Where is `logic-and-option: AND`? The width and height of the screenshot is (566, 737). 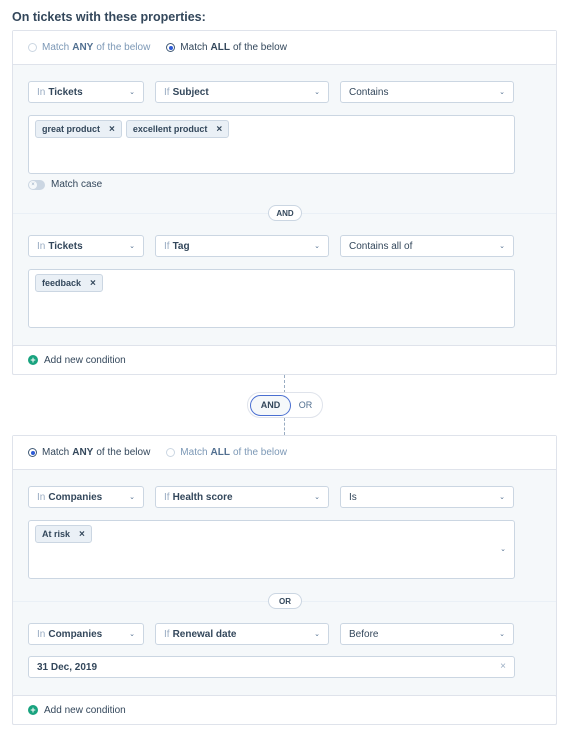 logic-and-option: AND is located at coordinates (270, 405).